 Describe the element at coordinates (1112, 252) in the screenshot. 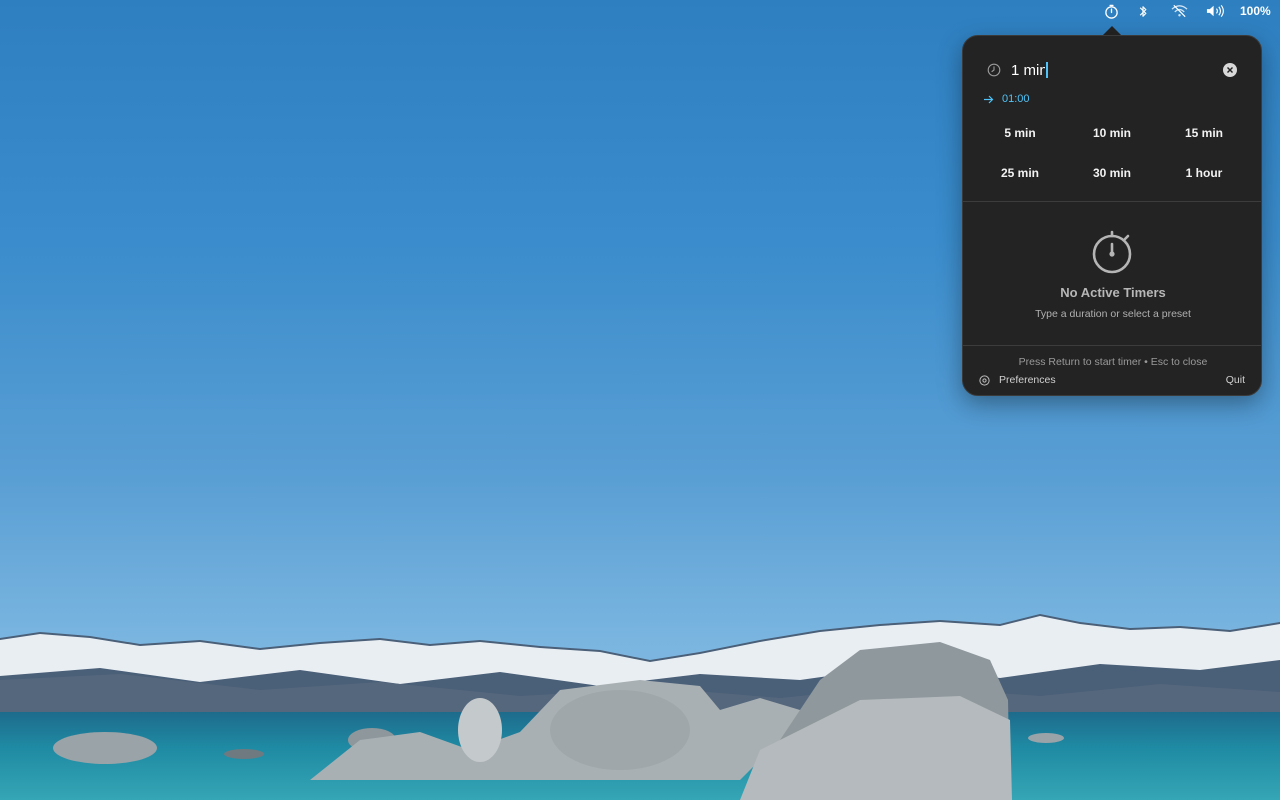

I see `stopwatch-icon` at that location.